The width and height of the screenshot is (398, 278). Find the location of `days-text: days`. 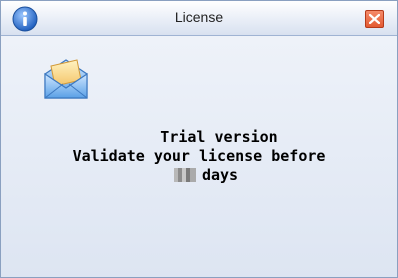

days-text: days is located at coordinates (220, 175).